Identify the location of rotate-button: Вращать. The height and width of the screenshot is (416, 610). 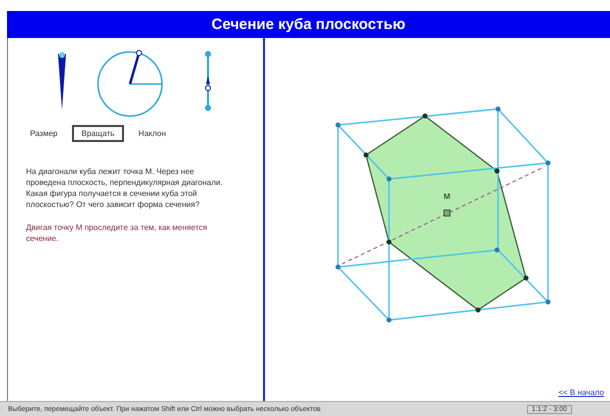
(98, 133).